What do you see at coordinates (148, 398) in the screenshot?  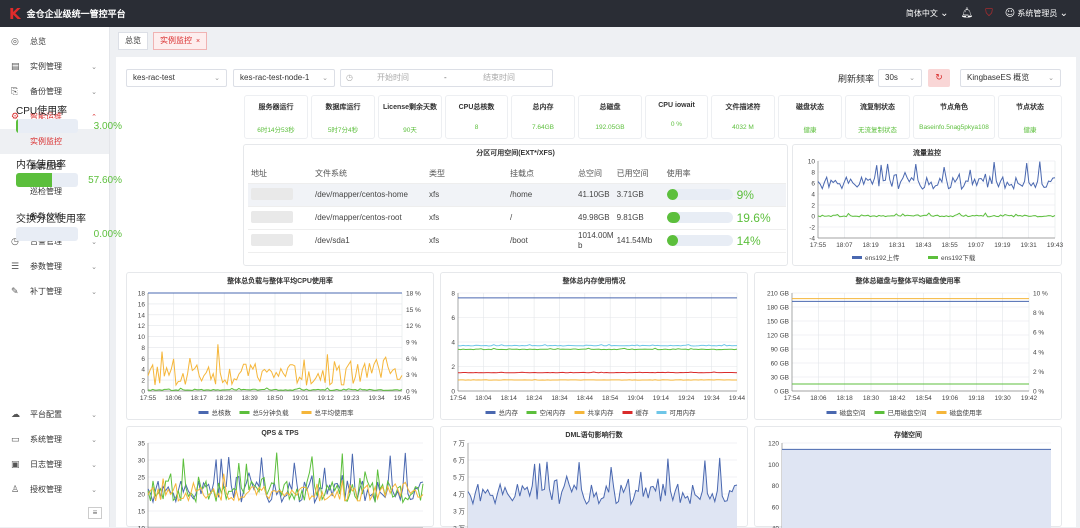 I see `x-tick-label: 17:55` at bounding box center [148, 398].